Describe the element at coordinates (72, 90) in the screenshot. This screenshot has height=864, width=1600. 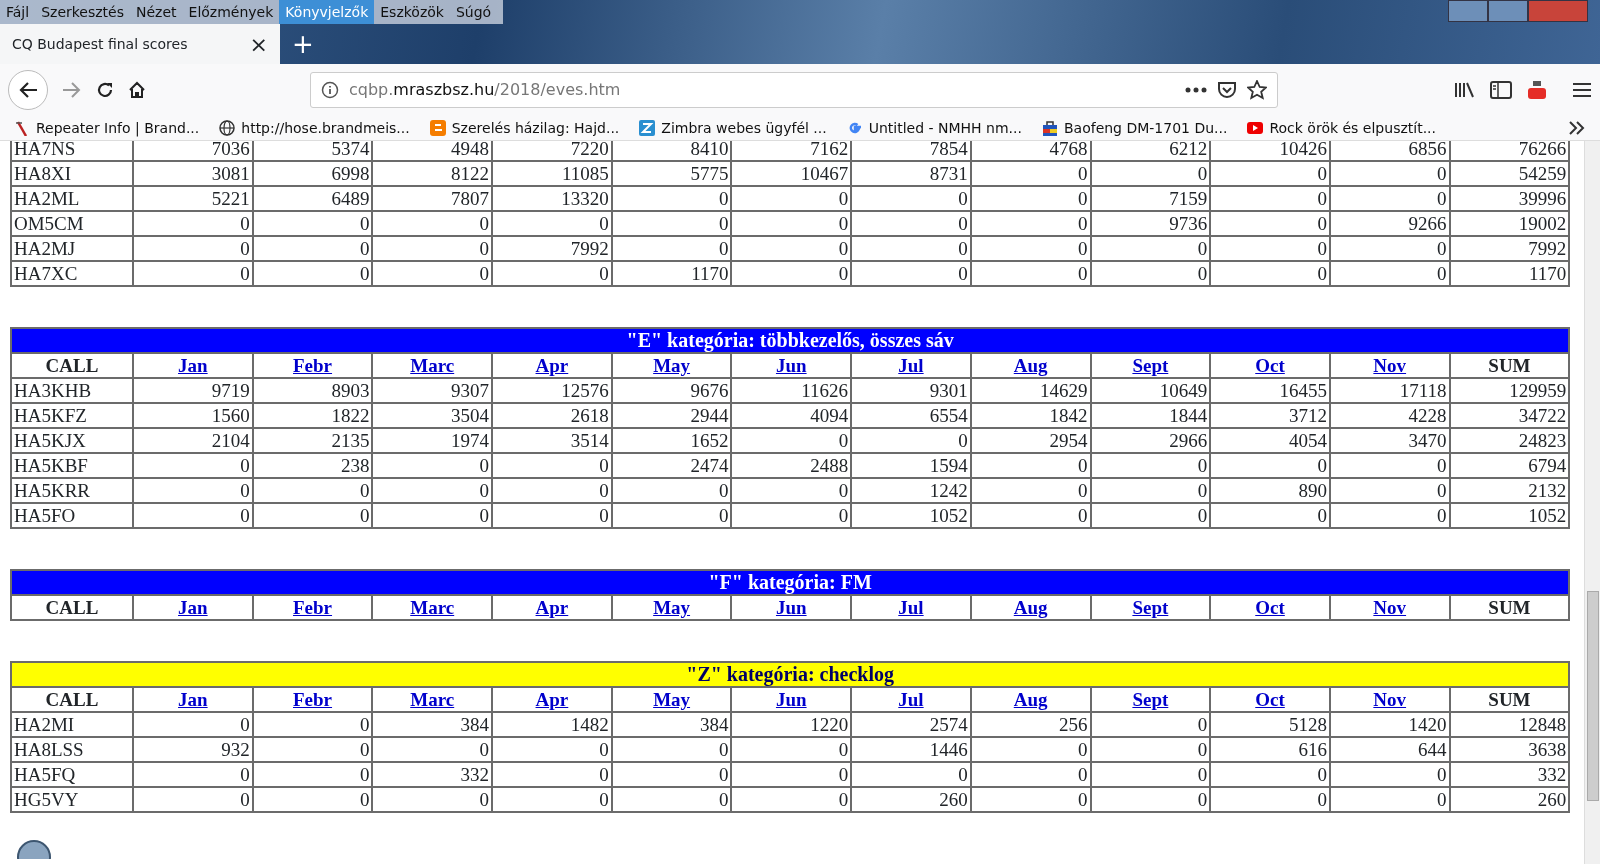
I see `forward-arrow-icon` at that location.